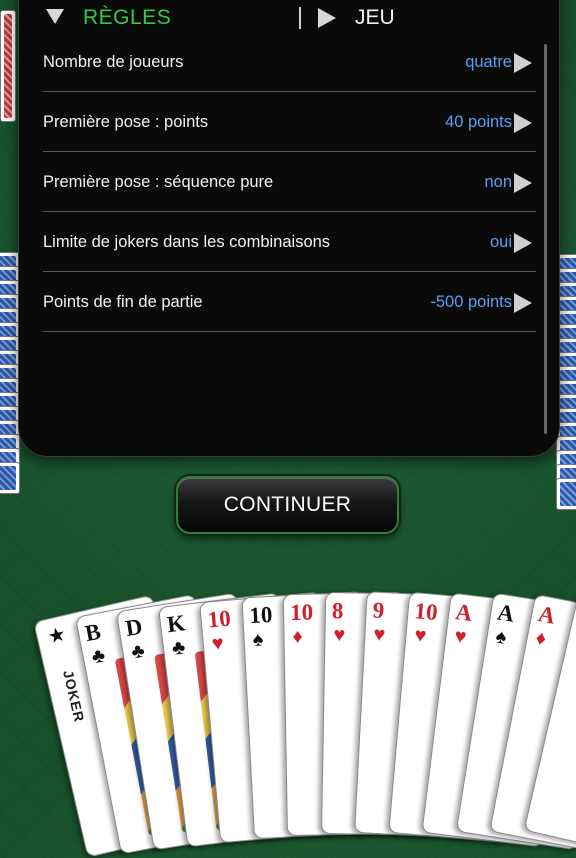 The image size is (576, 858). I want to click on card-rank: 9, so click(378, 610).